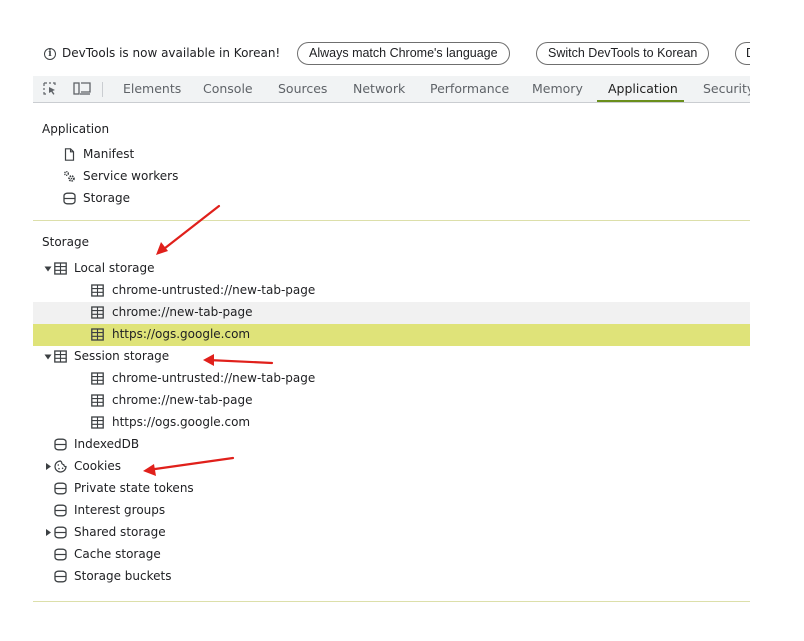 The width and height of the screenshot is (804, 641). I want to click on inspect-element-icon, so click(50, 88).